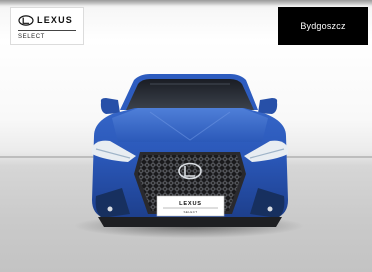 This screenshot has height=272, width=372. I want to click on logo-wordmark: LEXUS, so click(45, 20).